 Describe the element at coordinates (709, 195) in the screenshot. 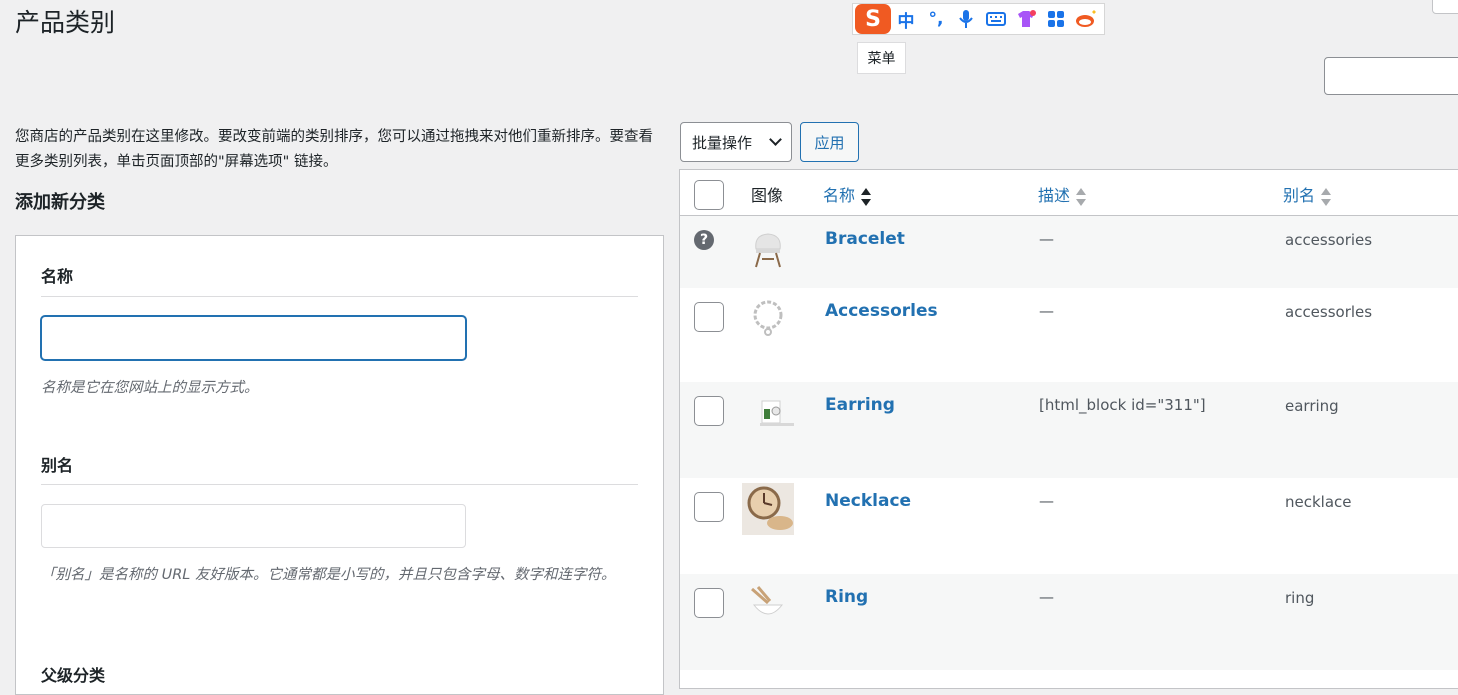

I see `select-all-checkbox` at that location.